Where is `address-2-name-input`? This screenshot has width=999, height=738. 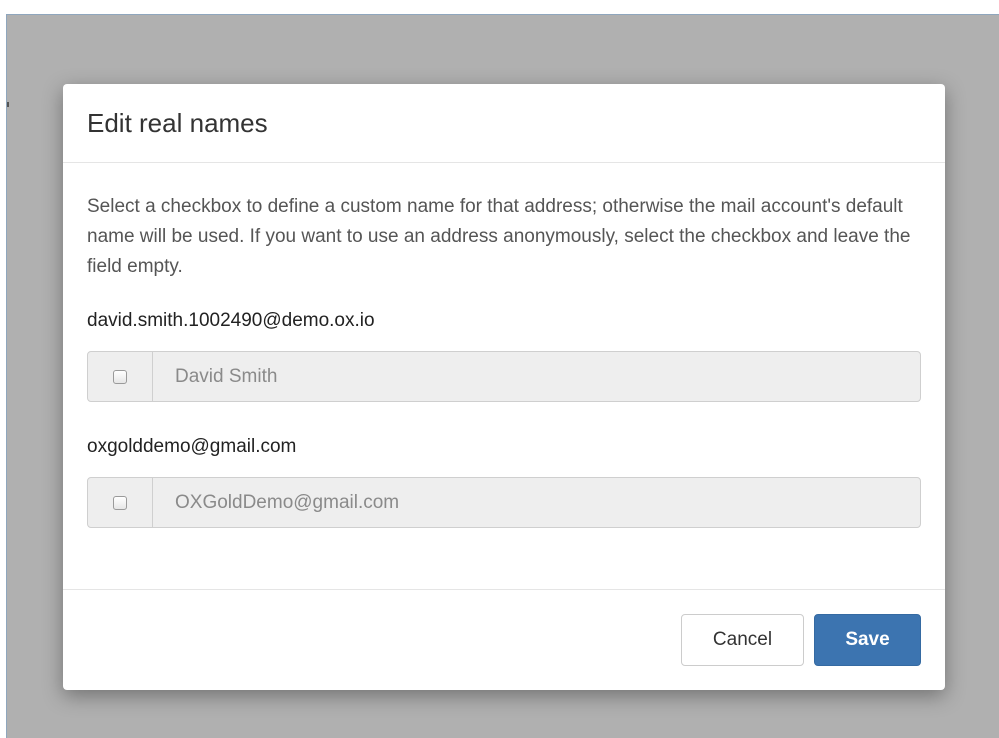 address-2-name-input is located at coordinates (536, 502).